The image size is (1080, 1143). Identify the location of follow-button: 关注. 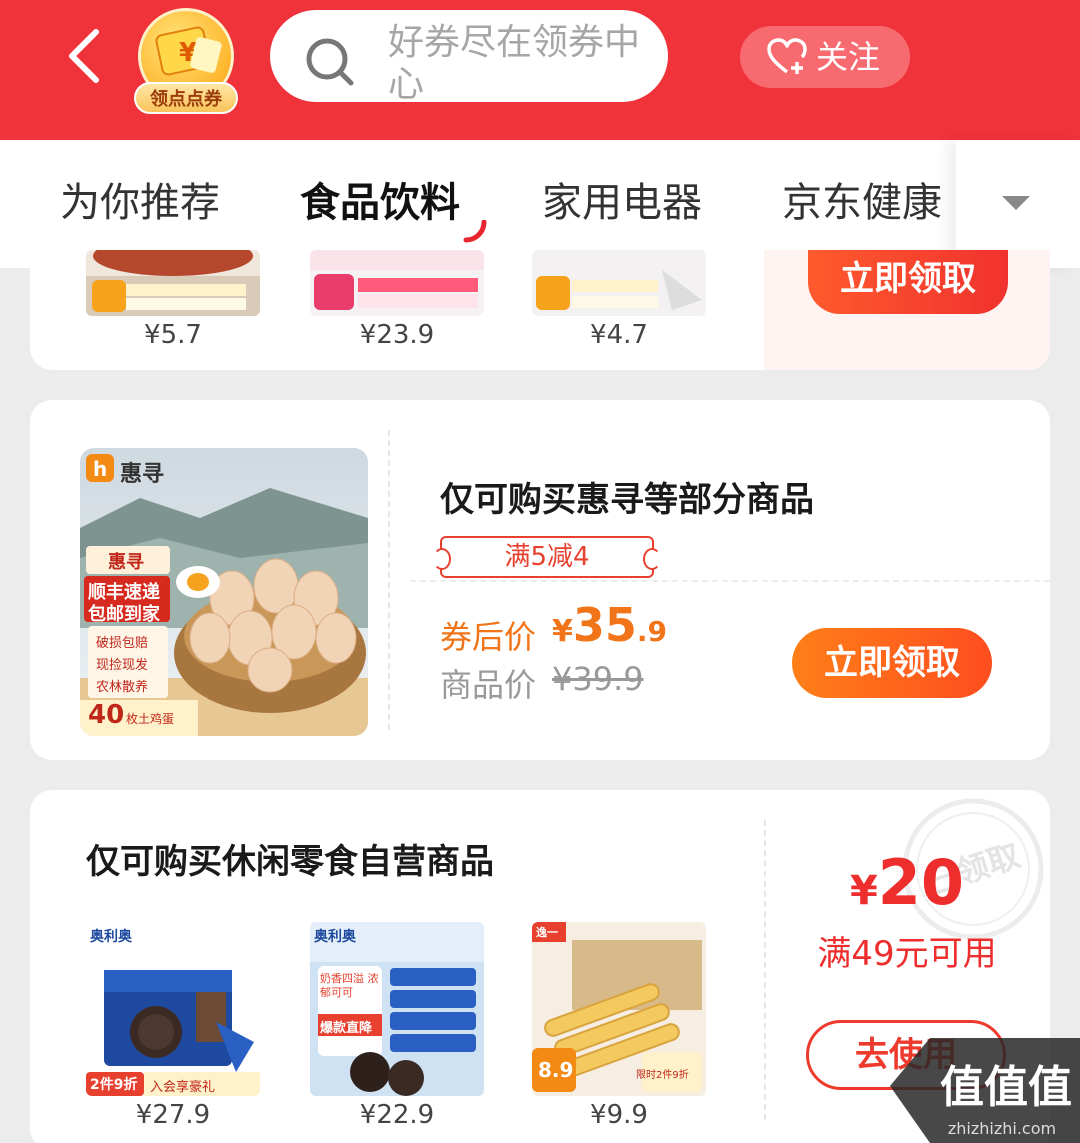
(825, 57).